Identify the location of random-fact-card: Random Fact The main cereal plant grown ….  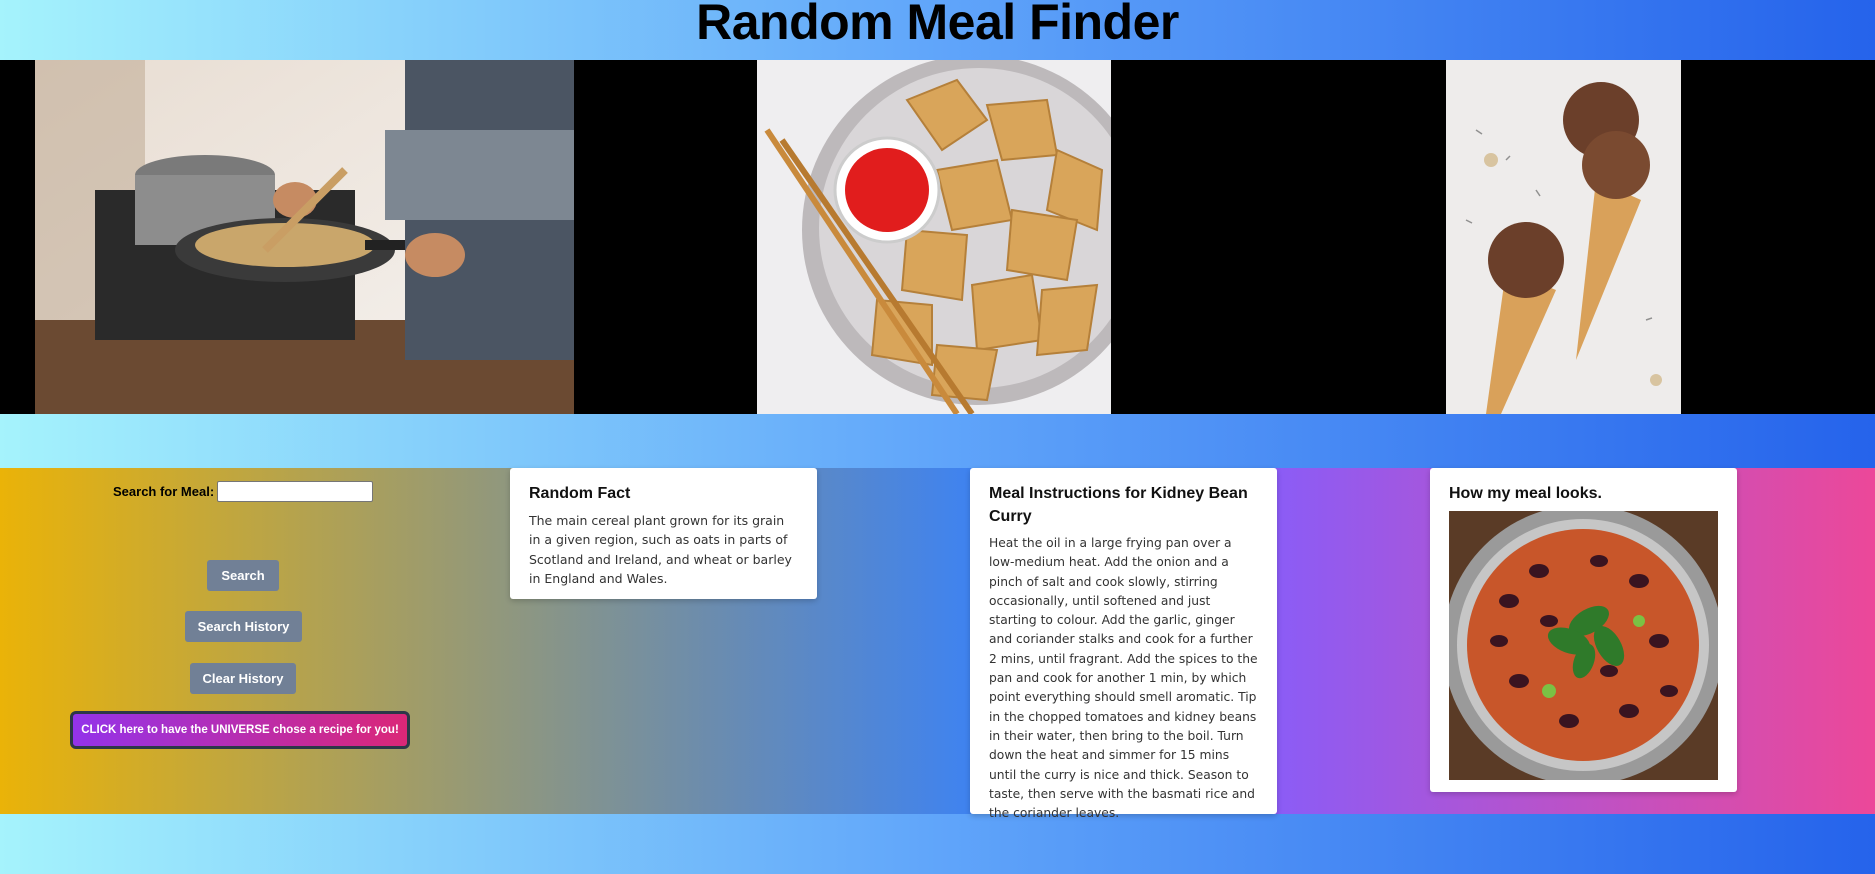
(663, 533).